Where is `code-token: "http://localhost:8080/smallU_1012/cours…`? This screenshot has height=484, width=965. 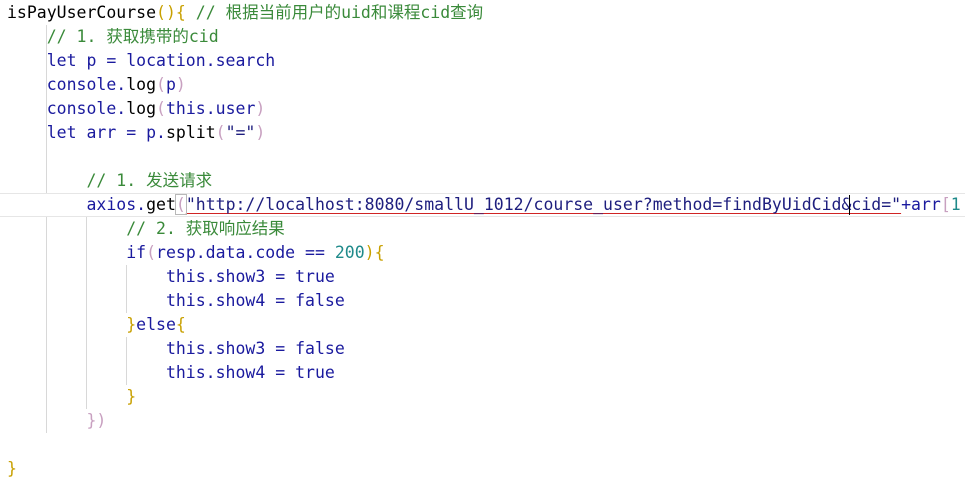
code-token: "http://localhost:8080/smallU_1012/cours… is located at coordinates (543, 204).